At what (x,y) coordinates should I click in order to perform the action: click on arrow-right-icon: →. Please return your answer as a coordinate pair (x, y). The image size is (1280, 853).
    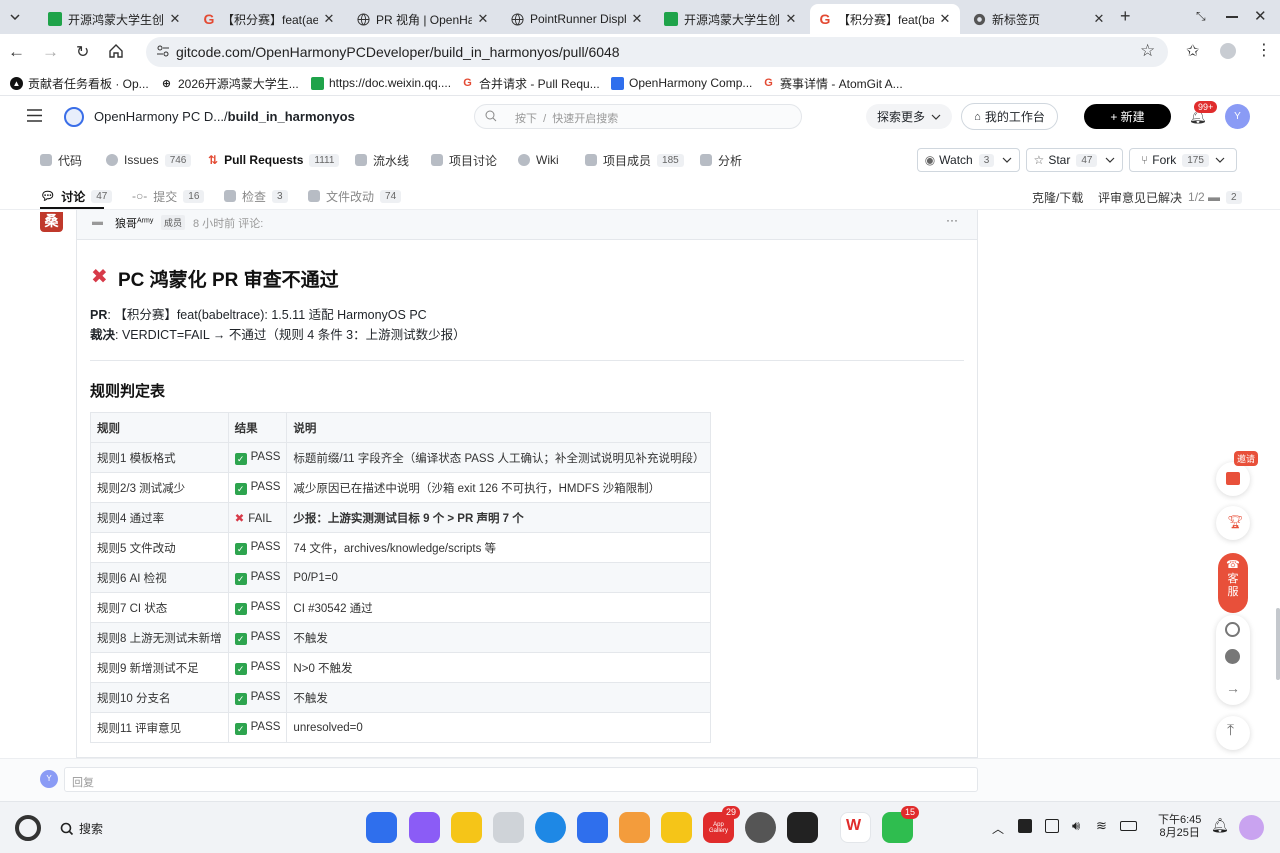
    Looking at the image, I should click on (1233, 688).